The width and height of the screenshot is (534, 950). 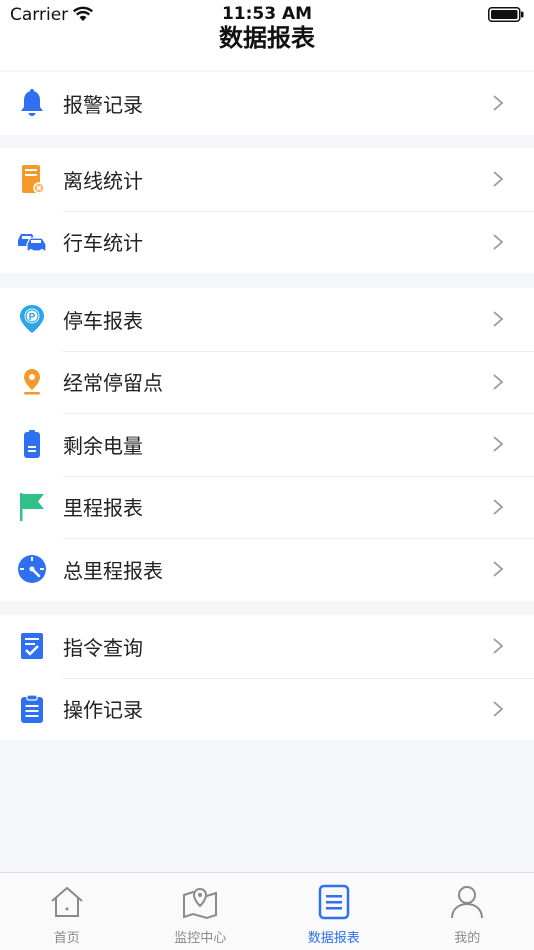 I want to click on list-item-label: 停车报表, so click(x=103, y=320).